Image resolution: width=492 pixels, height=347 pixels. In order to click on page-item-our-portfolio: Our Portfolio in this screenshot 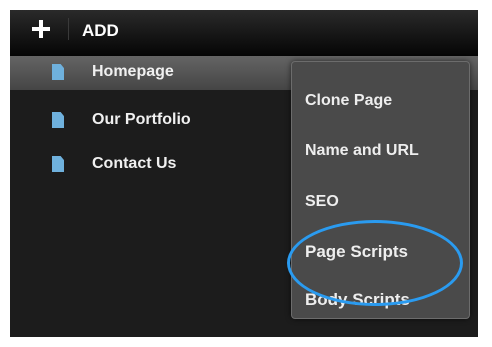, I will do `click(150, 121)`.